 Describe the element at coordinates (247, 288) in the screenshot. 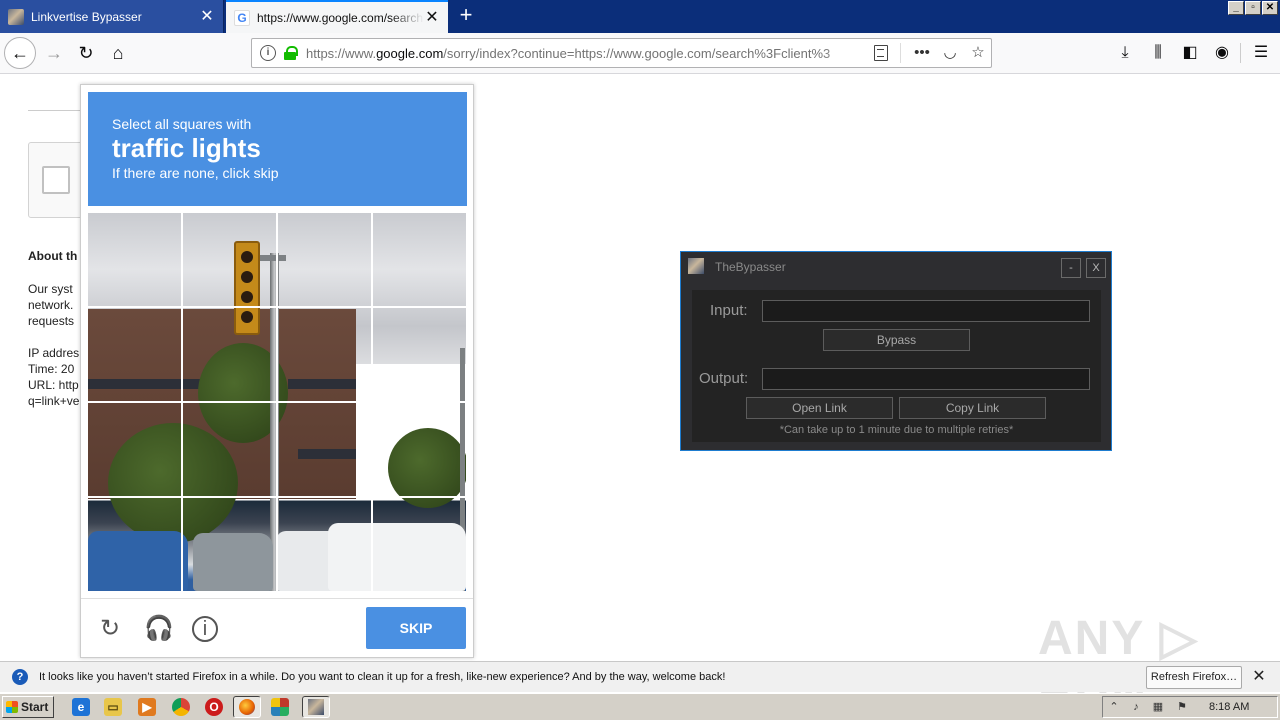

I see `traffic-light` at that location.